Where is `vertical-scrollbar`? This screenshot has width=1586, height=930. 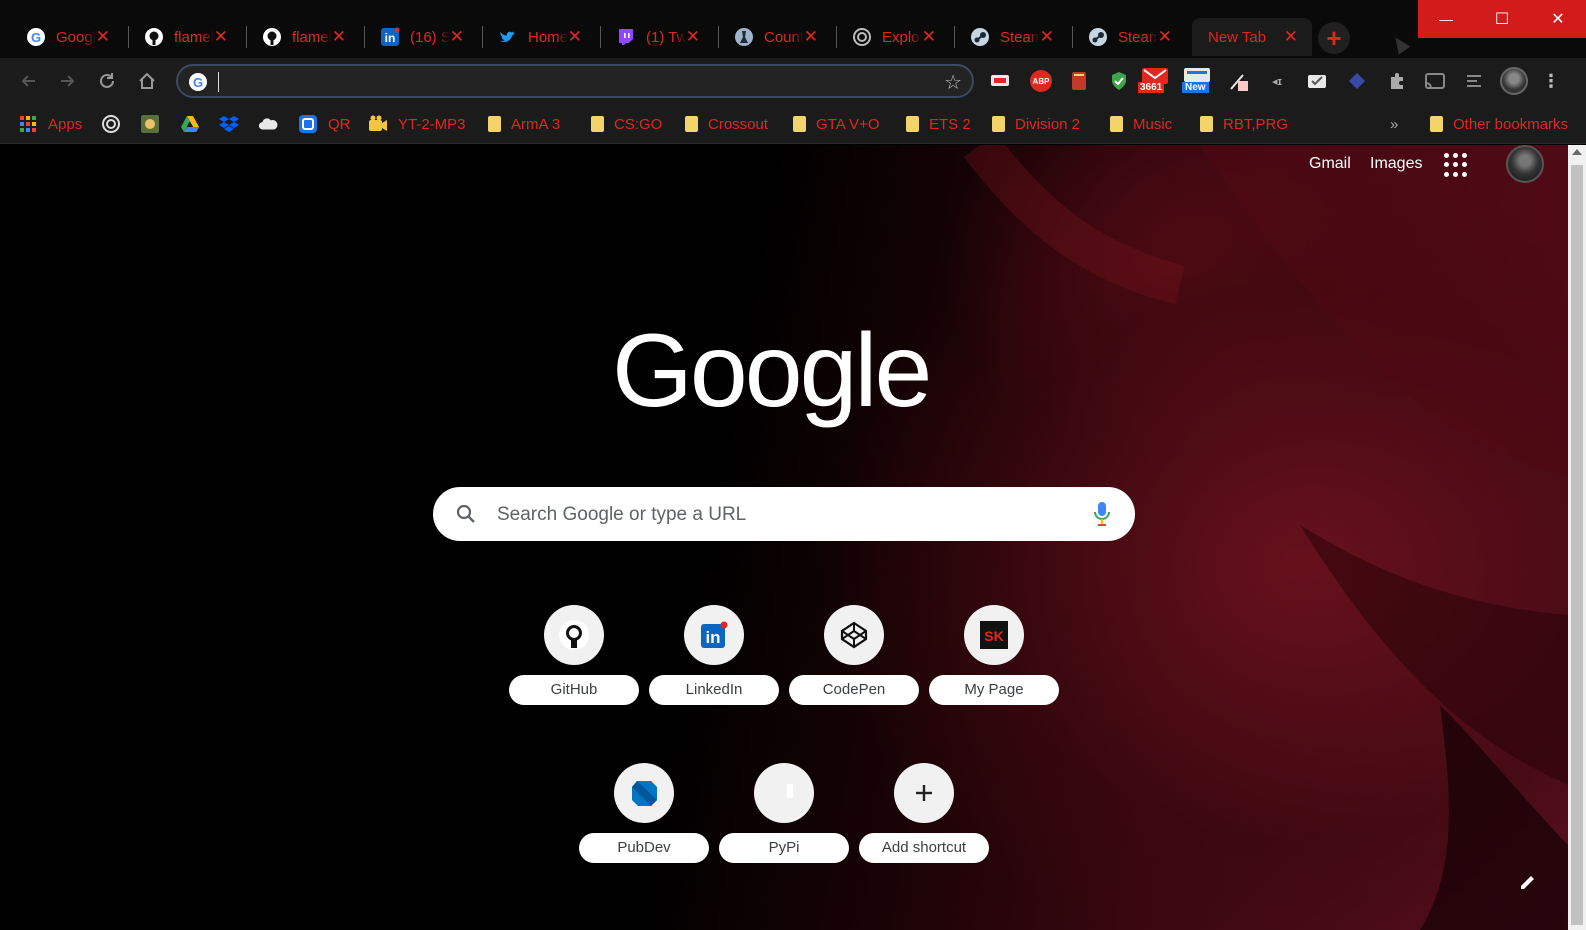 vertical-scrollbar is located at coordinates (1577, 537).